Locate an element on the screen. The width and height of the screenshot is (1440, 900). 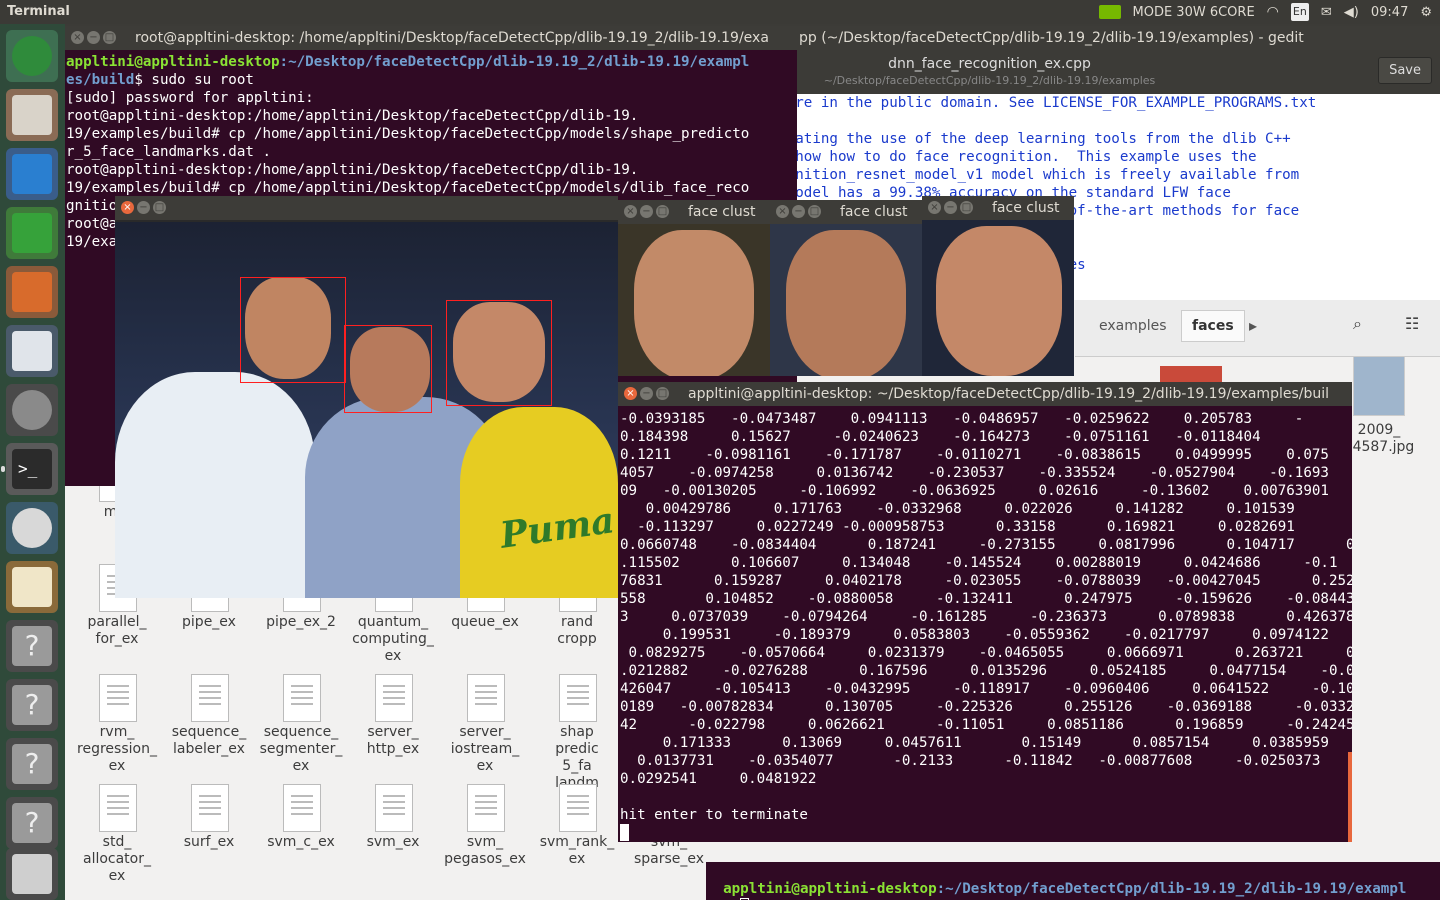
calc-launcher is located at coordinates (32, 233).